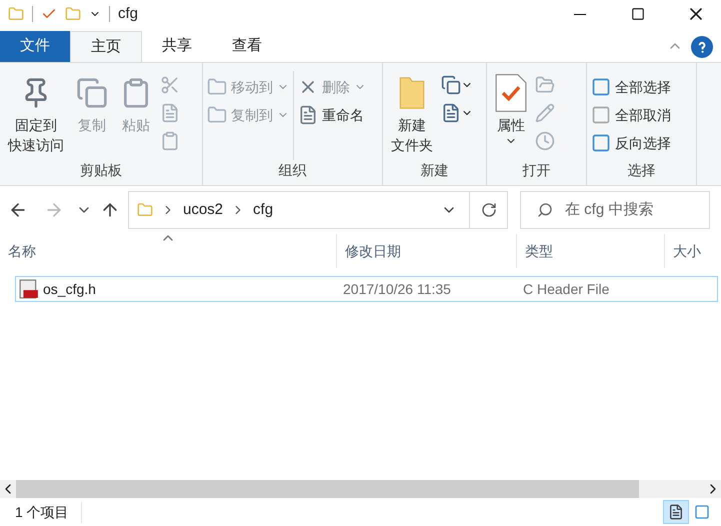 Image resolution: width=721 pixels, height=526 pixels. Describe the element at coordinates (92, 93) in the screenshot. I see `copy-icon` at that location.